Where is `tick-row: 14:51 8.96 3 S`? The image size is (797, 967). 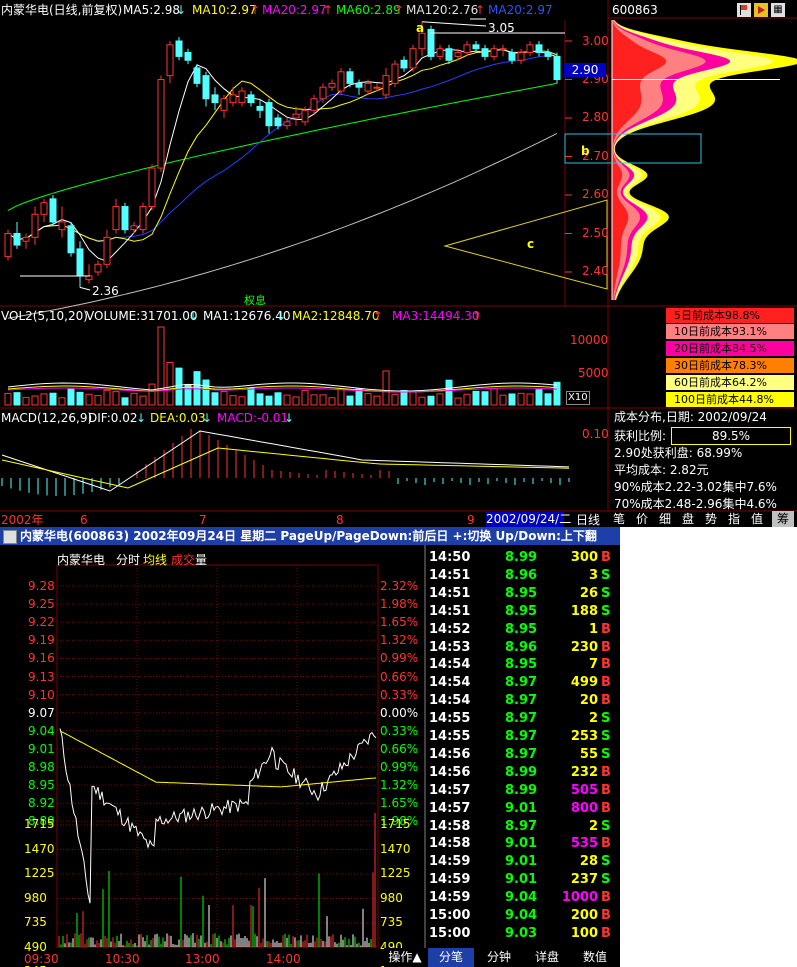 tick-row: 14:51 8.96 3 S is located at coordinates (521, 576).